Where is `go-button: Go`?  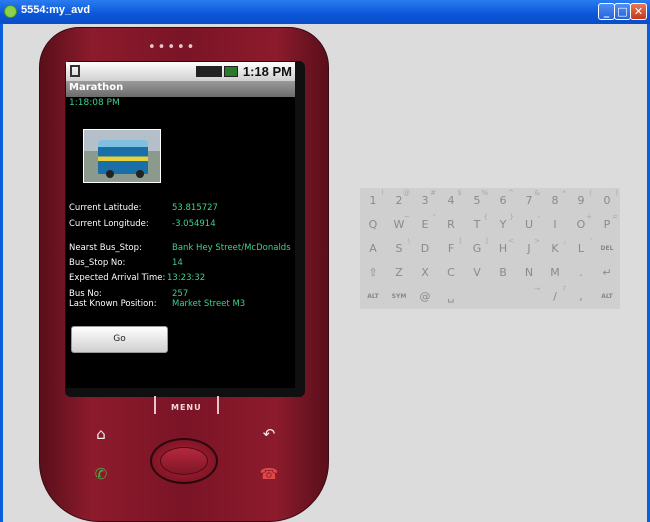
go-button: Go is located at coordinates (119, 339).